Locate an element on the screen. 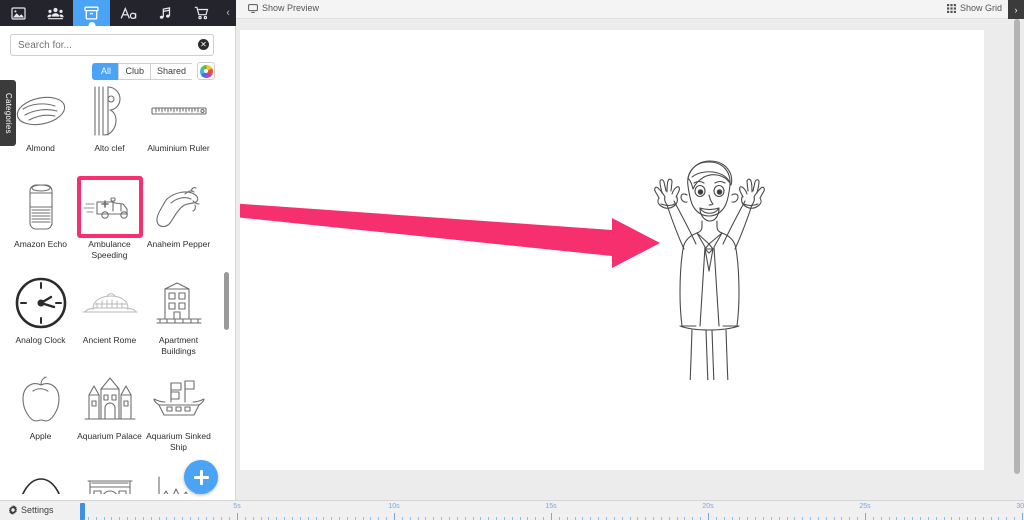  library-item-label: Aluminium Ruler is located at coordinates (178, 148).